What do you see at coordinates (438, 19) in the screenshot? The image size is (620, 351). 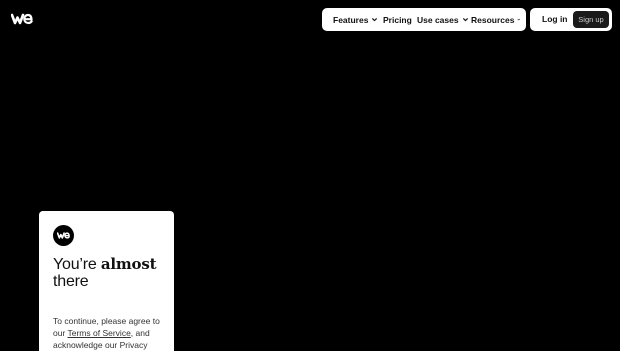 I see `nav-label: Use cases` at bounding box center [438, 19].